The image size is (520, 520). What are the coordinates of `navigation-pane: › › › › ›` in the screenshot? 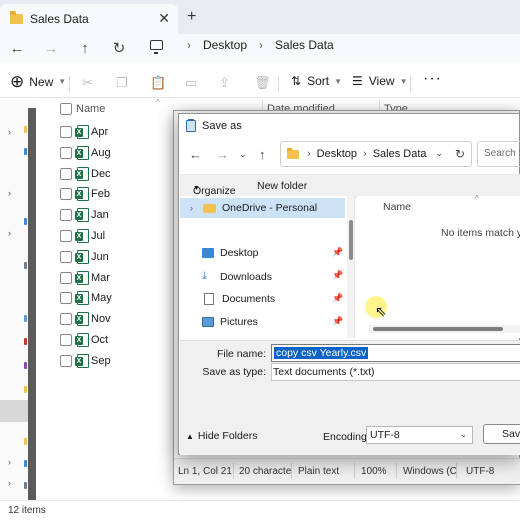 It's located at (18, 302).